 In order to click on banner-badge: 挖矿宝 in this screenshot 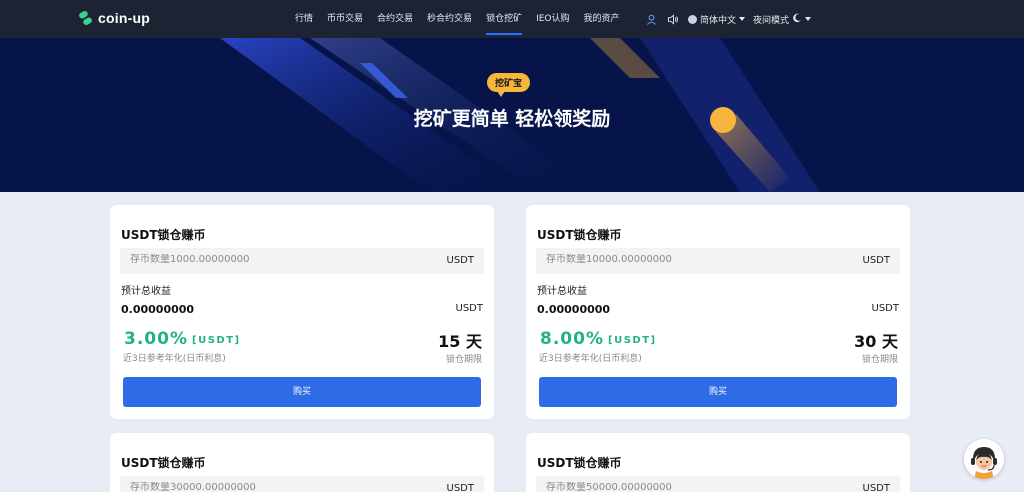, I will do `click(509, 85)`.